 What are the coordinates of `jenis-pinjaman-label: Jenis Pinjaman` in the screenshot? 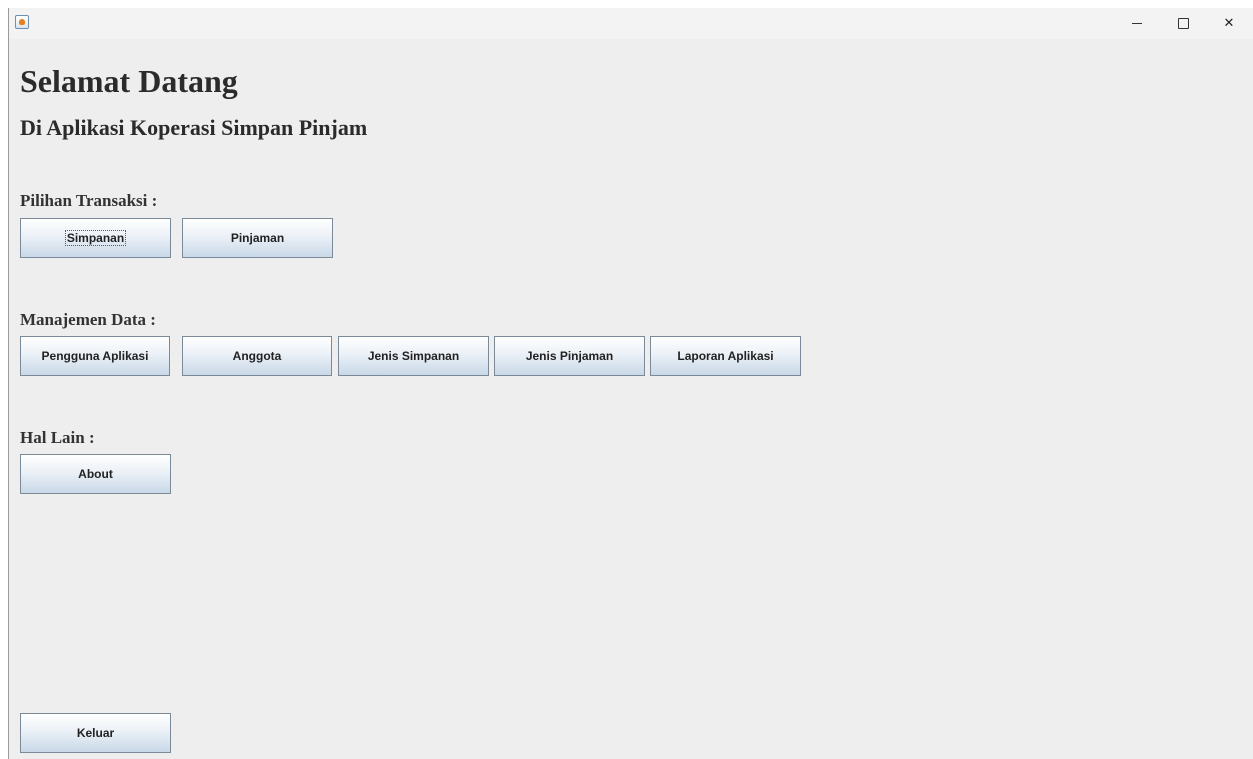 It's located at (569, 356).